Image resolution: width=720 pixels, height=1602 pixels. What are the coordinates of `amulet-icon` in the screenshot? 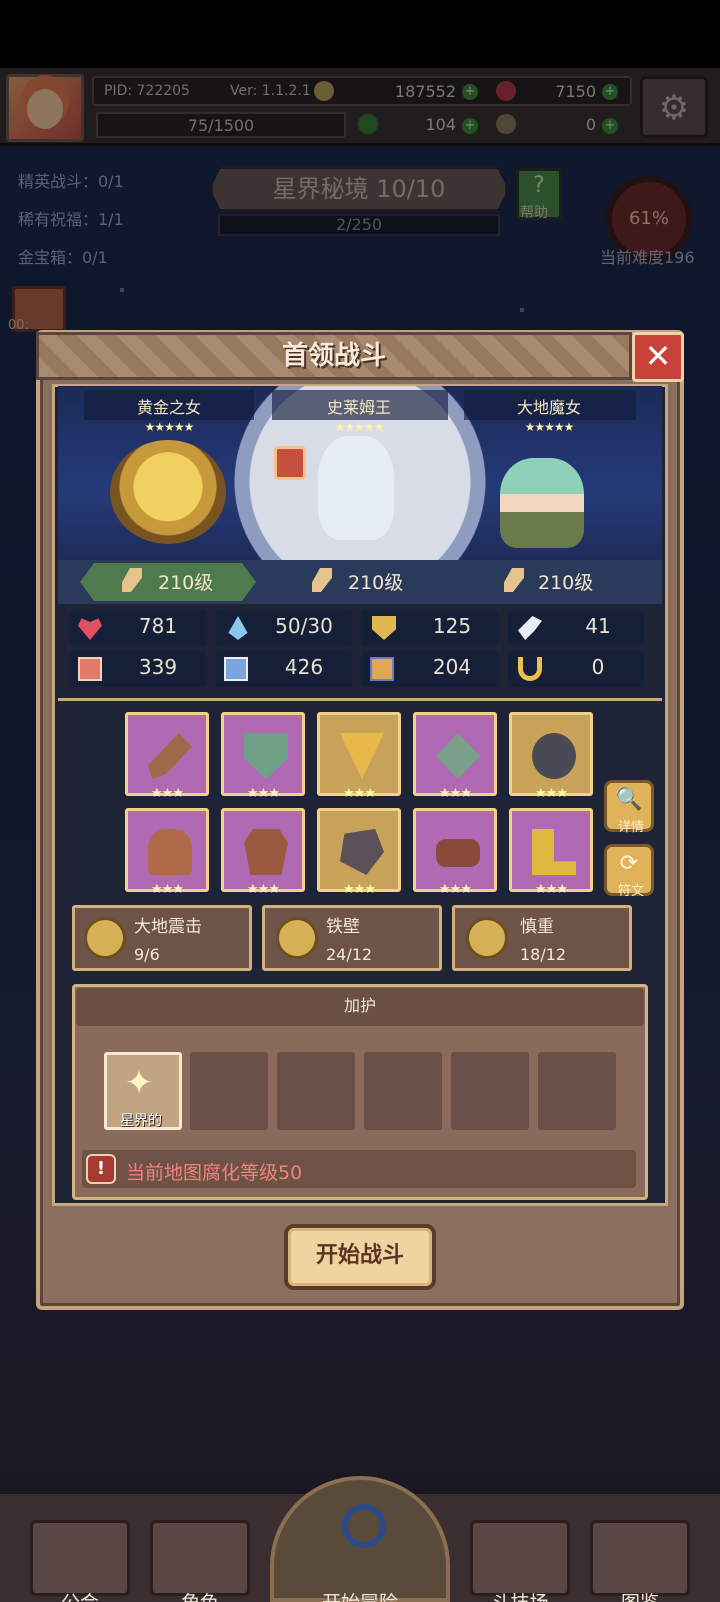 It's located at (458, 756).